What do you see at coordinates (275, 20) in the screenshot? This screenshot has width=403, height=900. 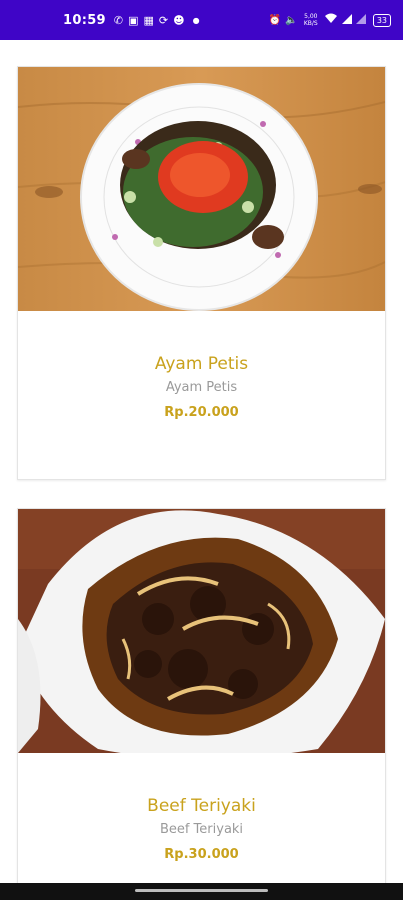 I see `alarm-icon: ⏰` at bounding box center [275, 20].